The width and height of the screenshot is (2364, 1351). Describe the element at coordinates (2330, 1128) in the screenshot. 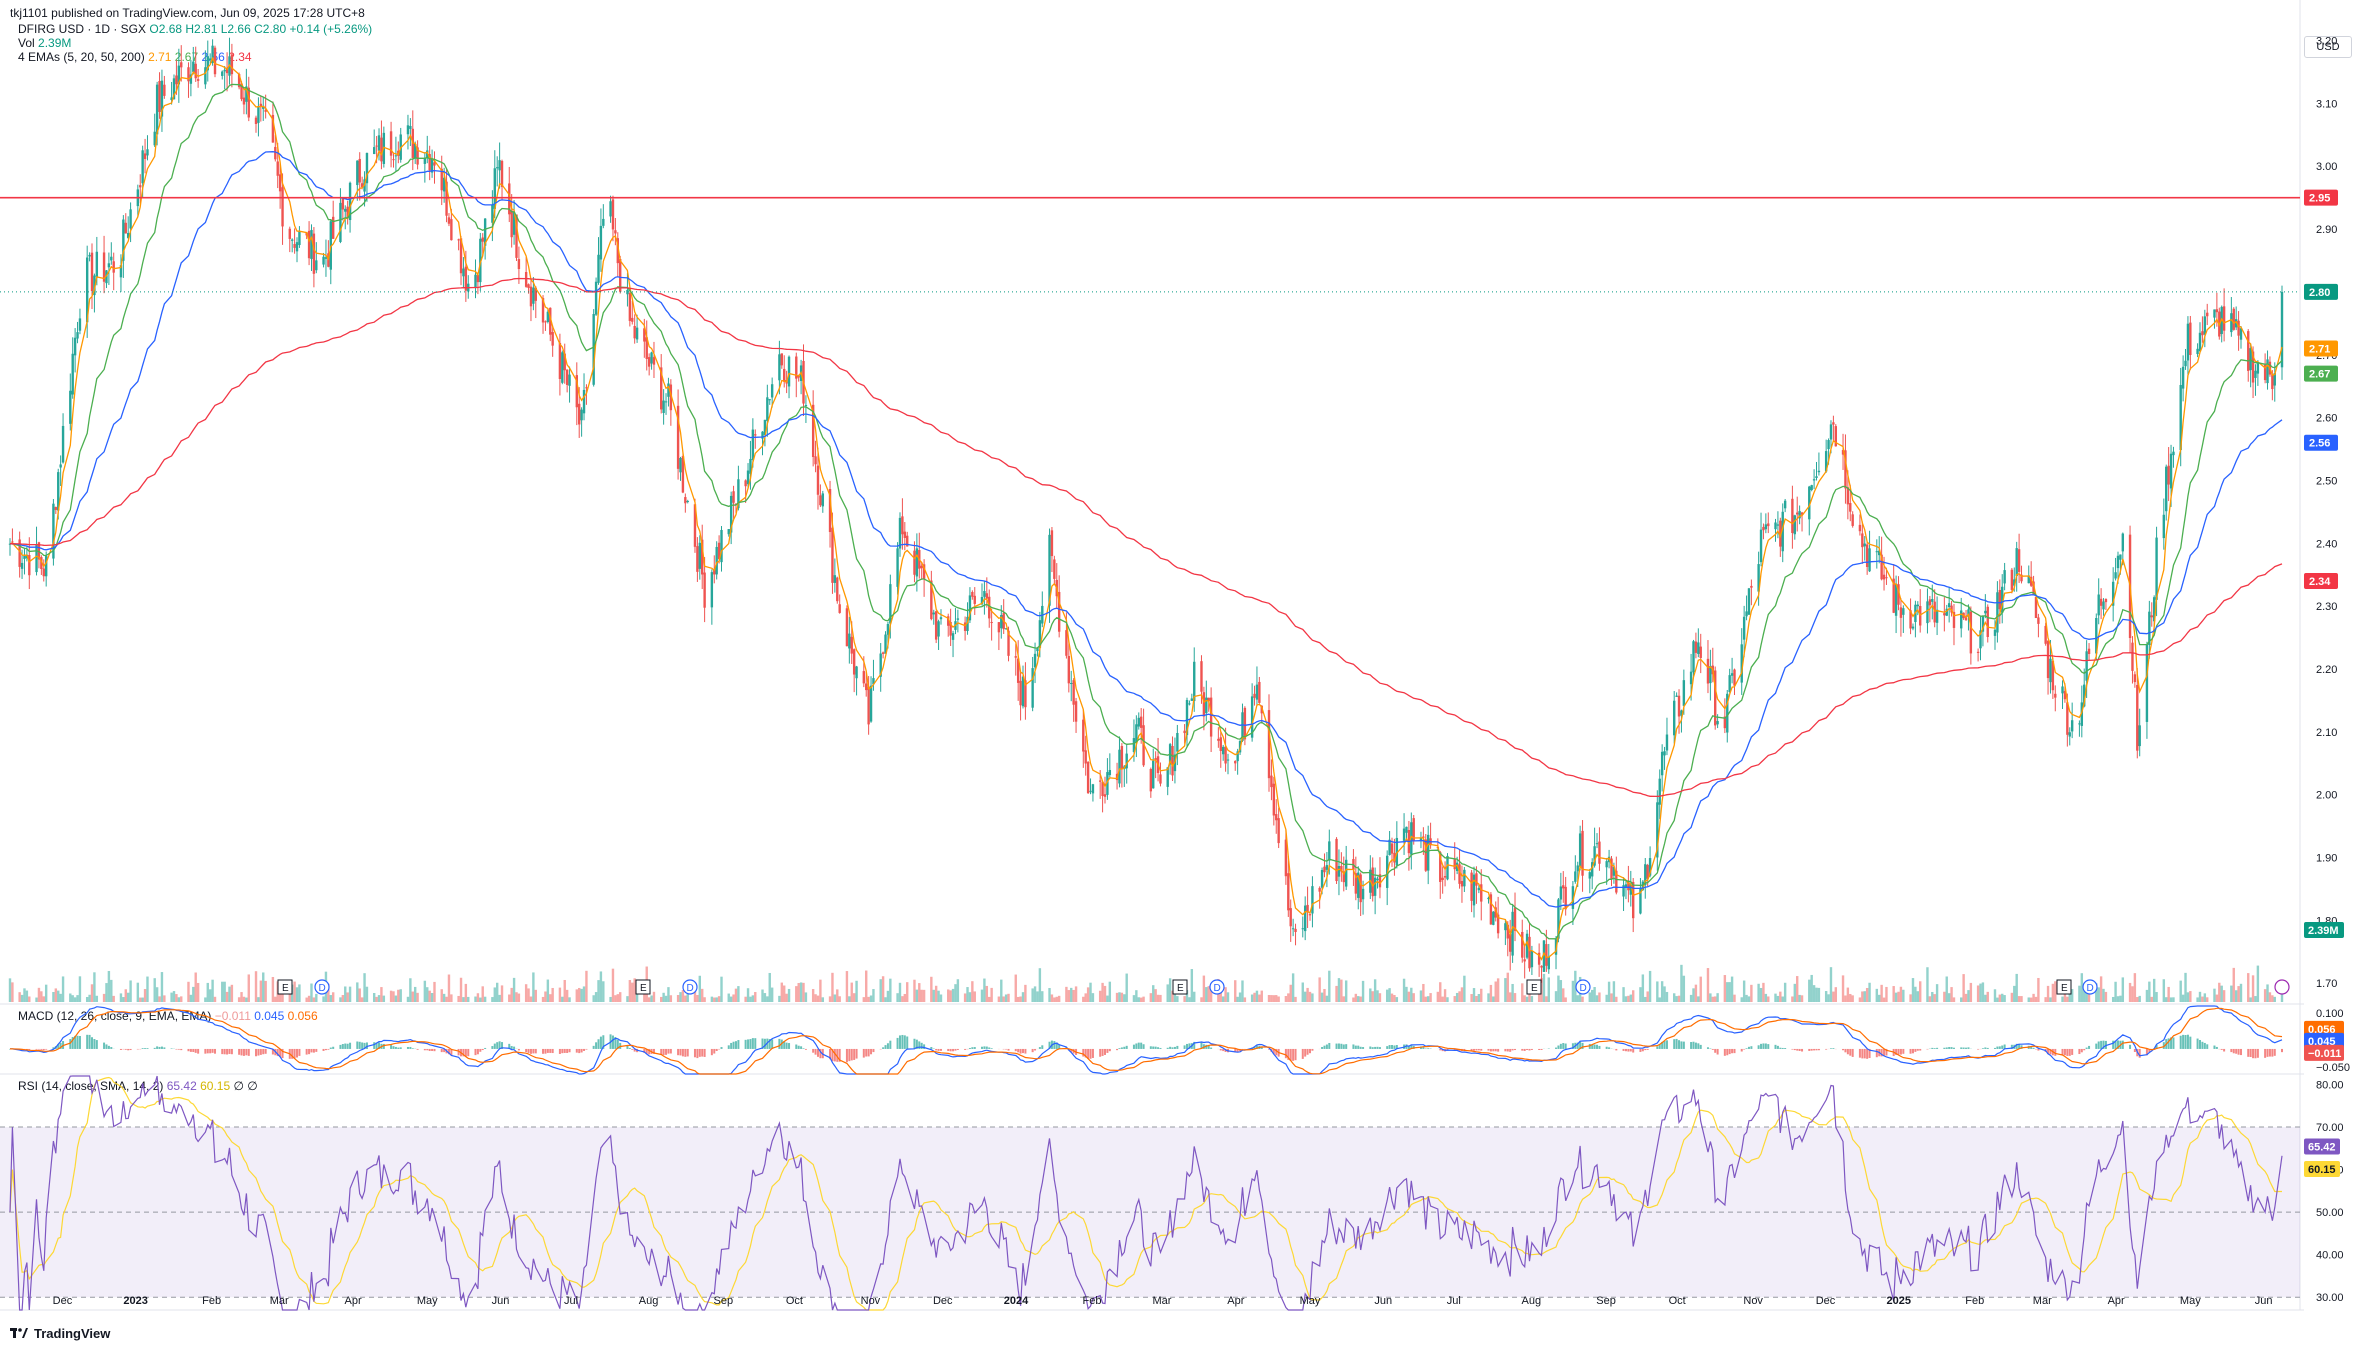

I see `rsi-y-tick-label: 70.00` at that location.